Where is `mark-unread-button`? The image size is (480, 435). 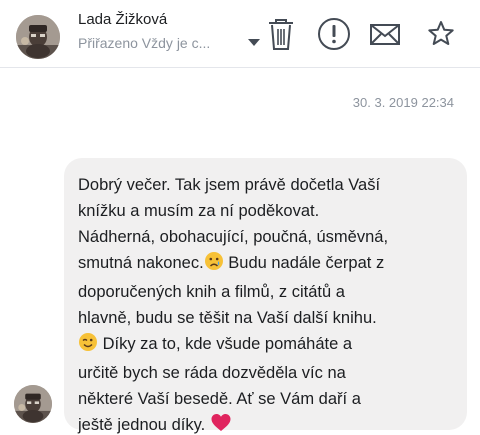 mark-unread-button is located at coordinates (385, 34).